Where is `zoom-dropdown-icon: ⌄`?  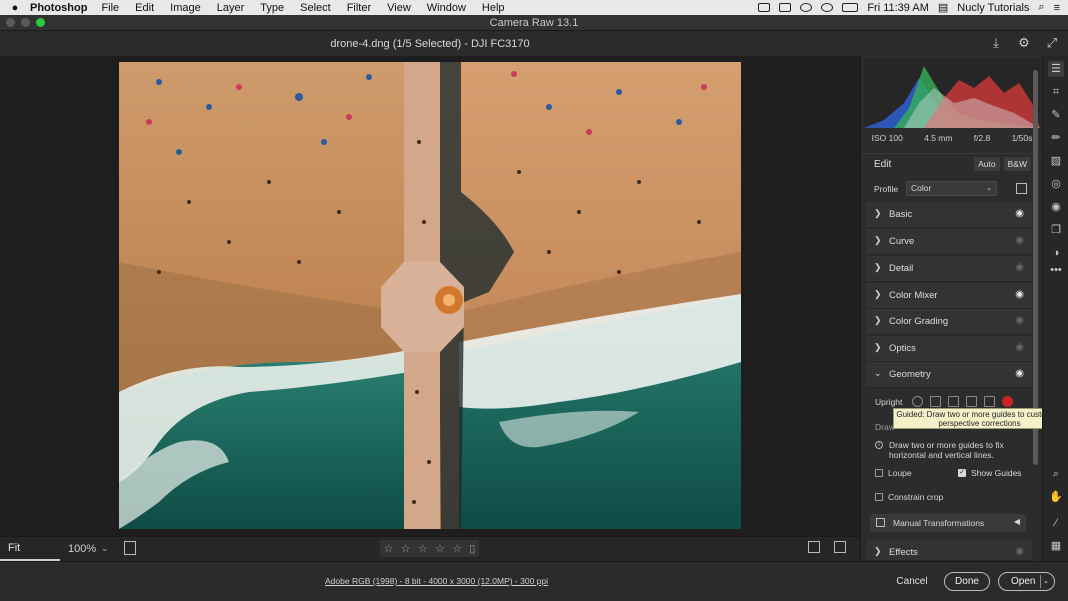 zoom-dropdown-icon: ⌄ is located at coordinates (105, 548).